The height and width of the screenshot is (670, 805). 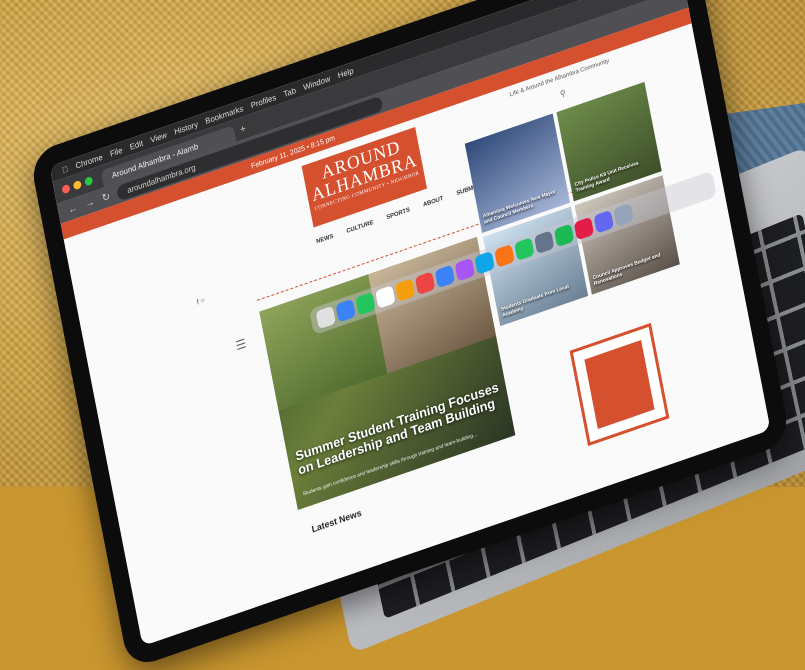 I want to click on menu-item-tab: Tab, so click(x=290, y=91).